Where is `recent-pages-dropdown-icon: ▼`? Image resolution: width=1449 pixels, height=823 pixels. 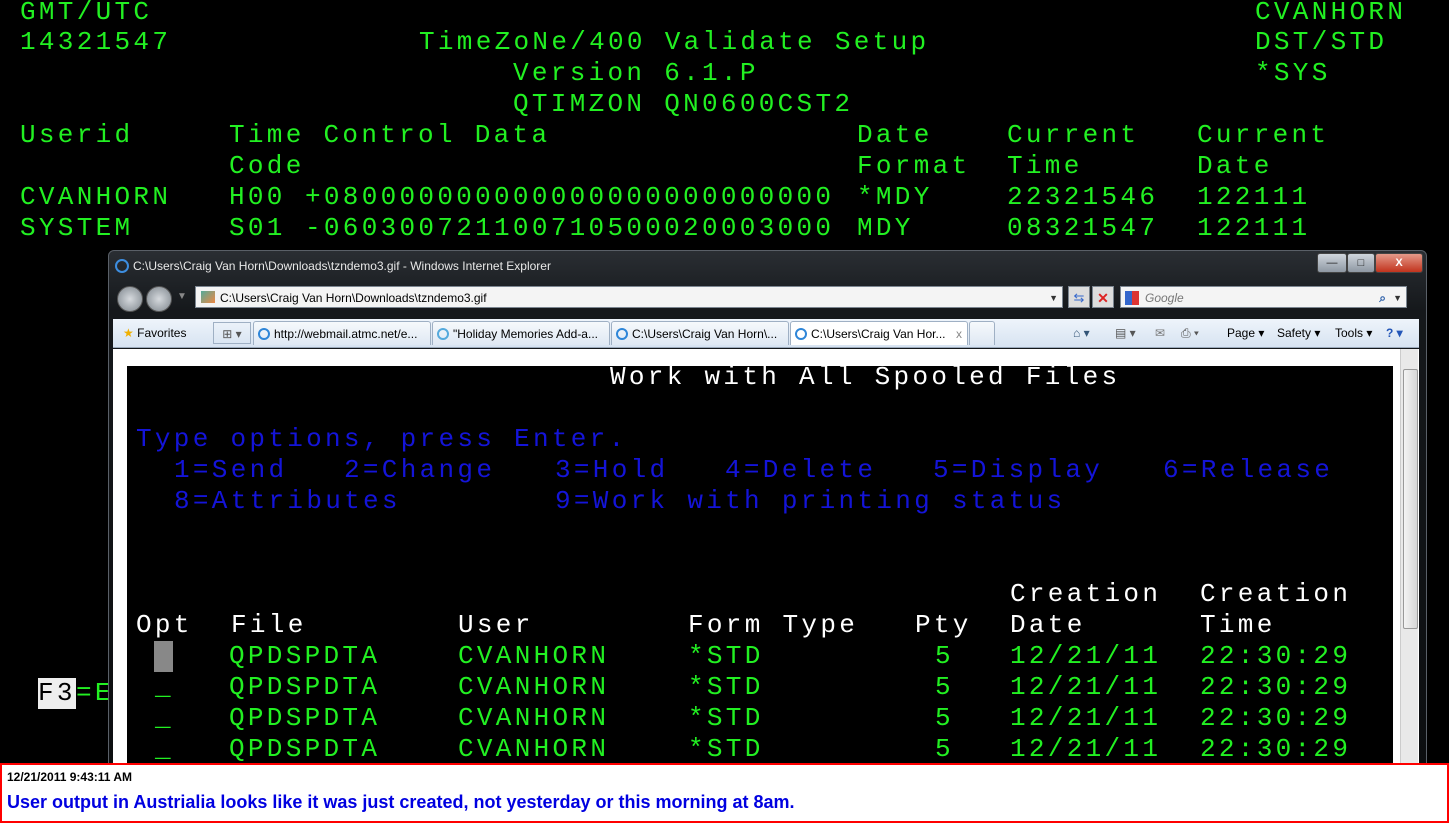 recent-pages-dropdown-icon: ▼ is located at coordinates (182, 296).